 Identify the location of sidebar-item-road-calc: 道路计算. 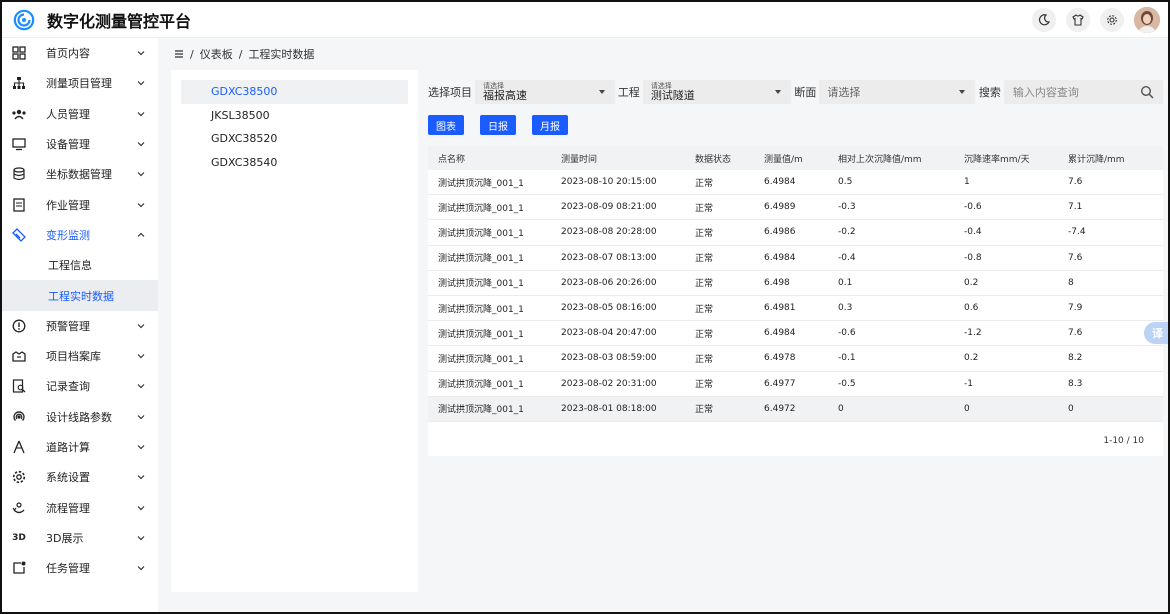
(80, 447).